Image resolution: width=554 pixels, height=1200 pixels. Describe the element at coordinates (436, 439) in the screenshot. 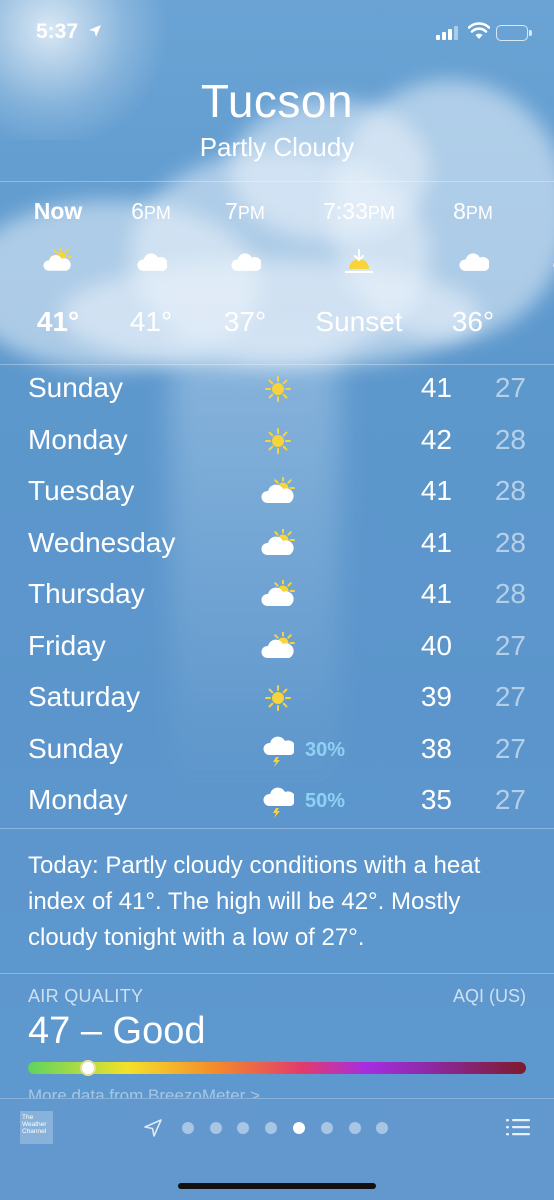

I see `high-temperature: 42` at that location.